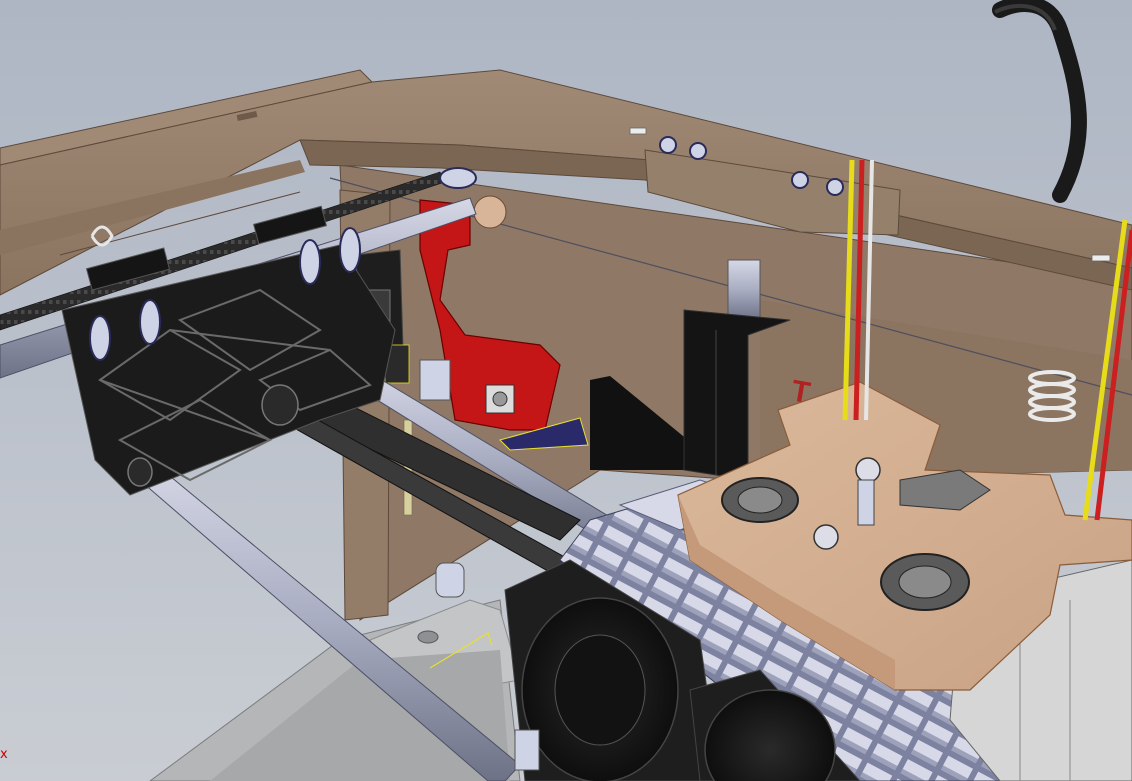  I want to click on axis-indicator-label: x, so click(4, 754).